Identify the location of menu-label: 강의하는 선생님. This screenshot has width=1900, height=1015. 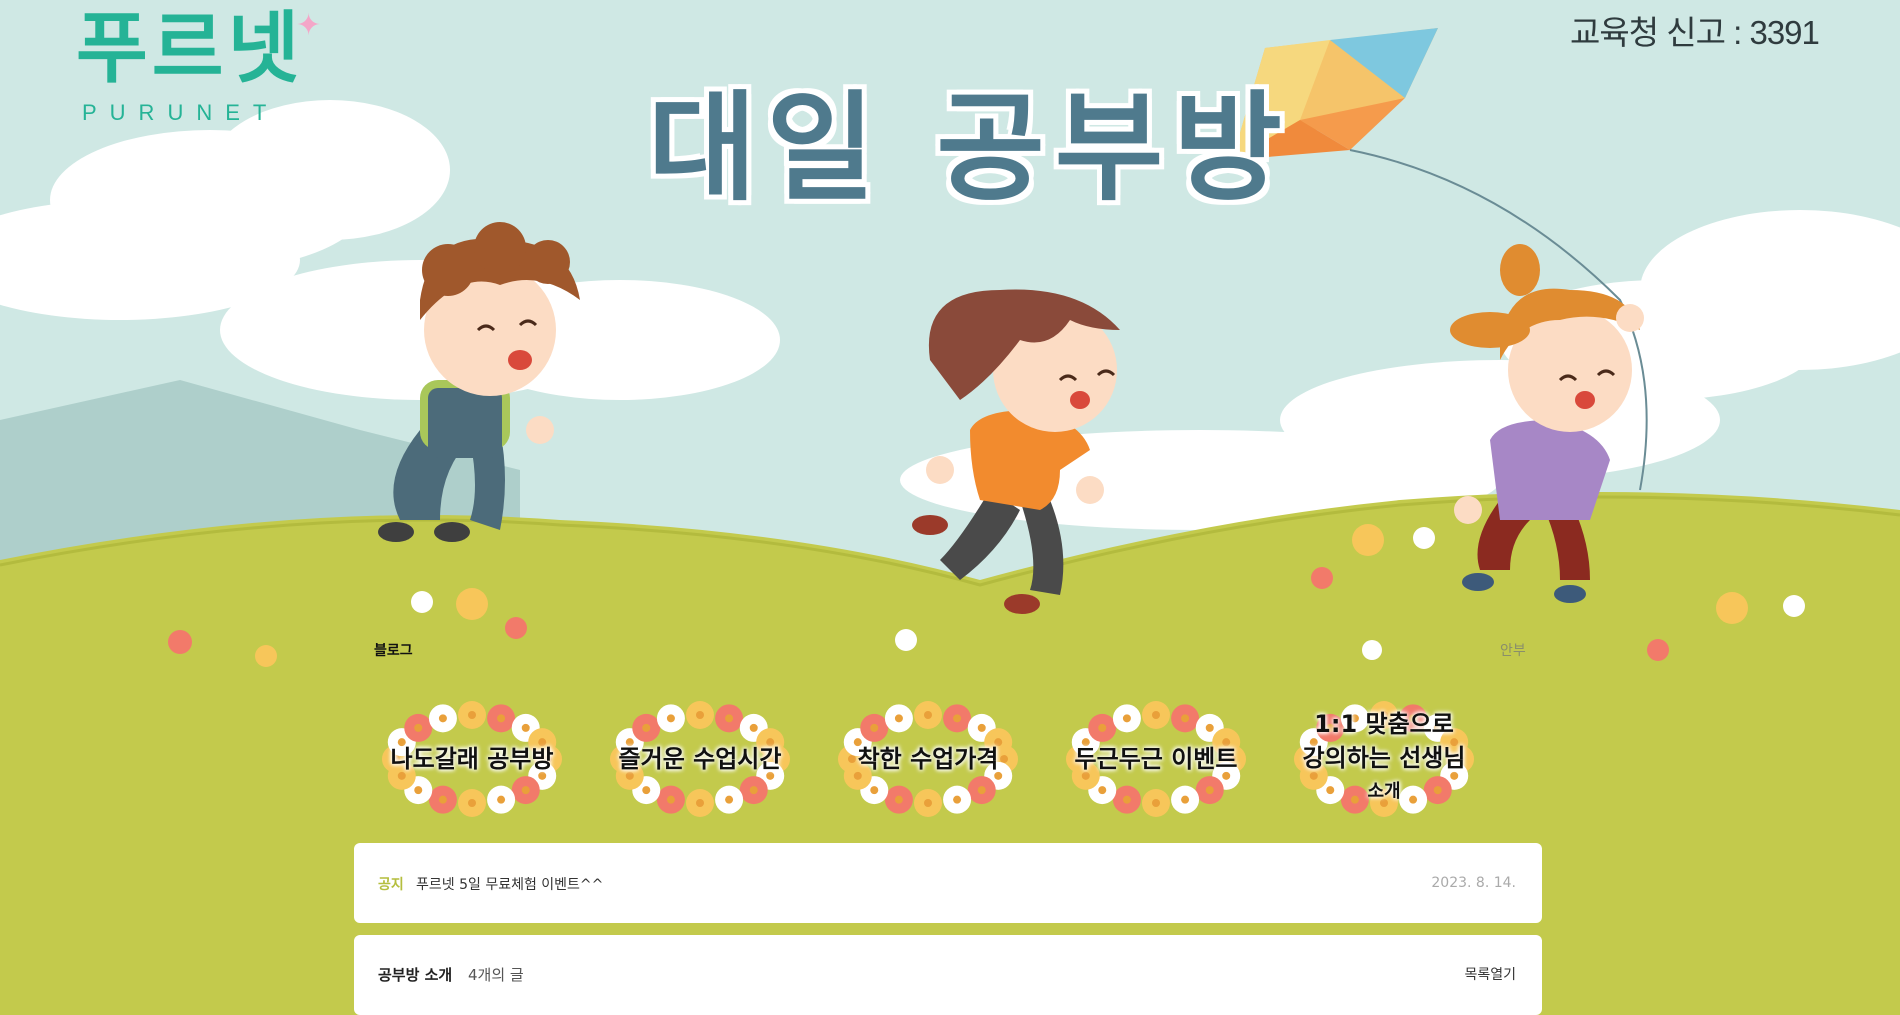
(1384, 758).